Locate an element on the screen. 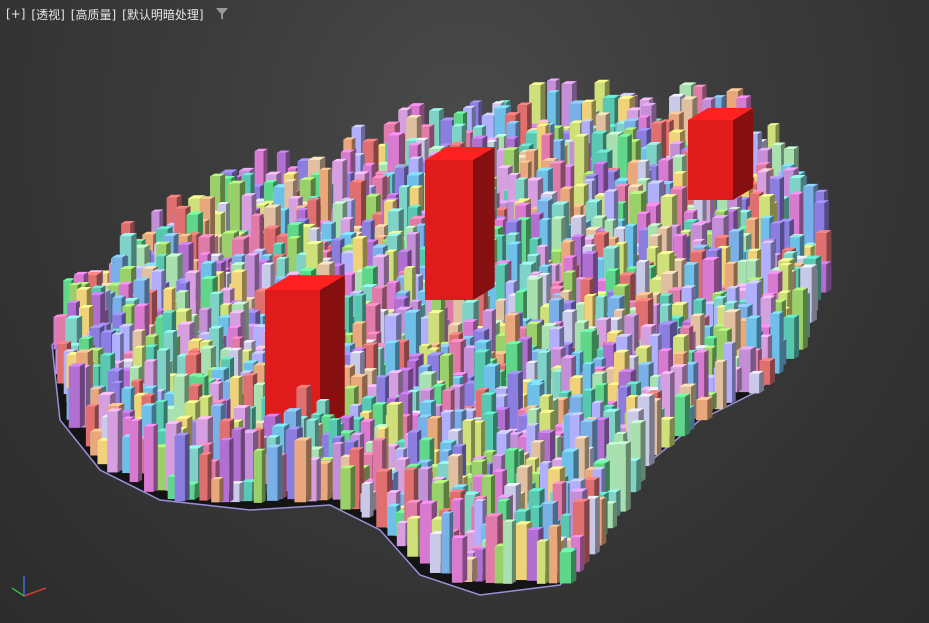 The height and width of the screenshot is (623, 929). axis-gizmo is located at coordinates (29, 586).